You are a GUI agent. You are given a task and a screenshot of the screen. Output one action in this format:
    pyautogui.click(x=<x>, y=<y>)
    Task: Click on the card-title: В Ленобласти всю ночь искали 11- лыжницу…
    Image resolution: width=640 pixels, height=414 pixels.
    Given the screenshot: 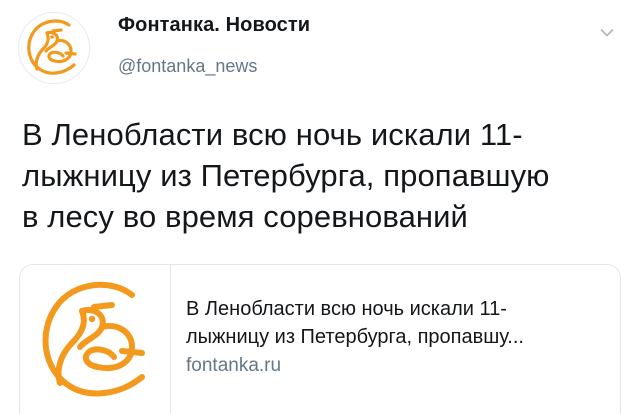 What is the action you would take?
    pyautogui.click(x=355, y=323)
    